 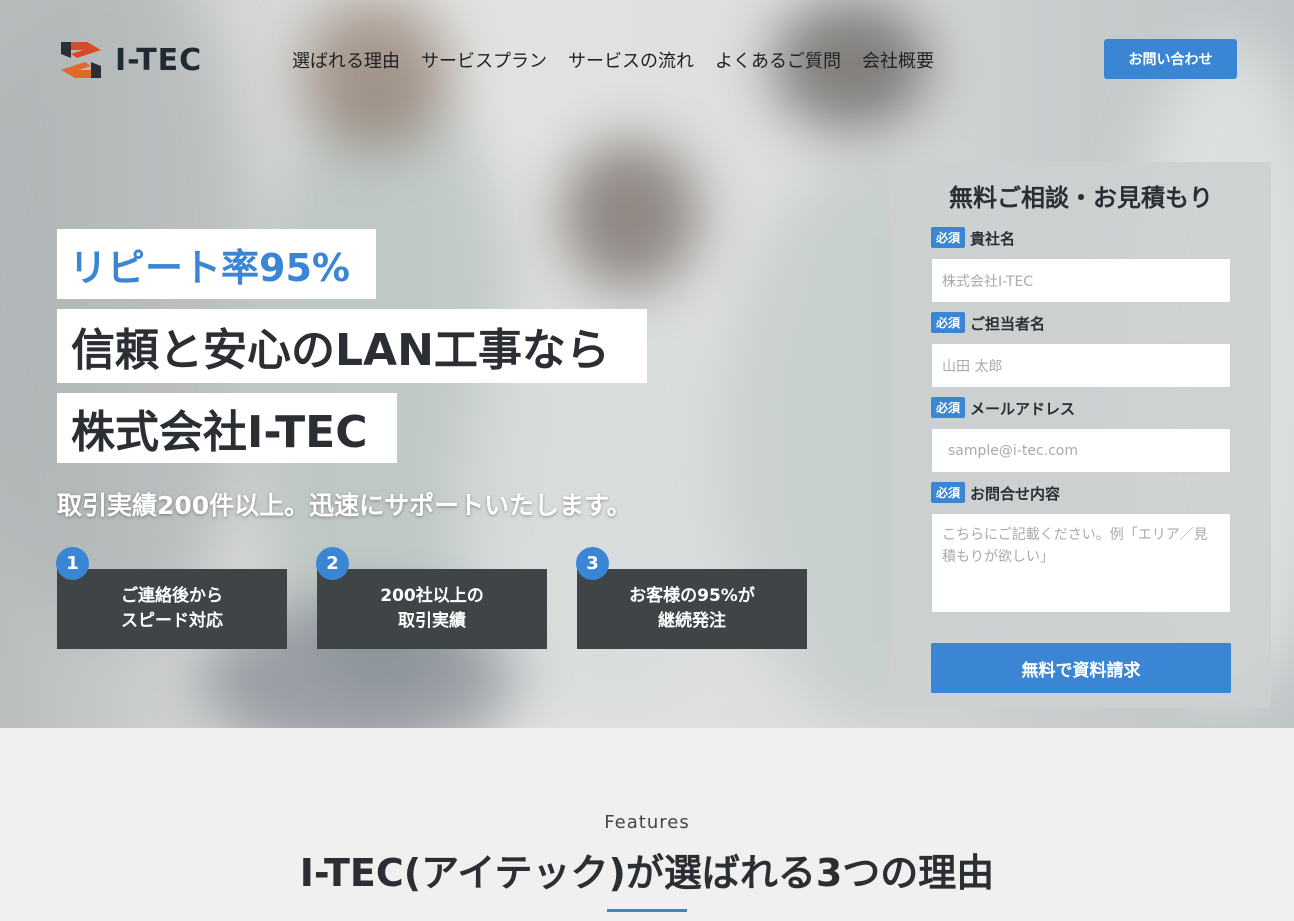 What do you see at coordinates (346, 60) in the screenshot?
I see `nav-item-reasons: 選ばれる理由` at bounding box center [346, 60].